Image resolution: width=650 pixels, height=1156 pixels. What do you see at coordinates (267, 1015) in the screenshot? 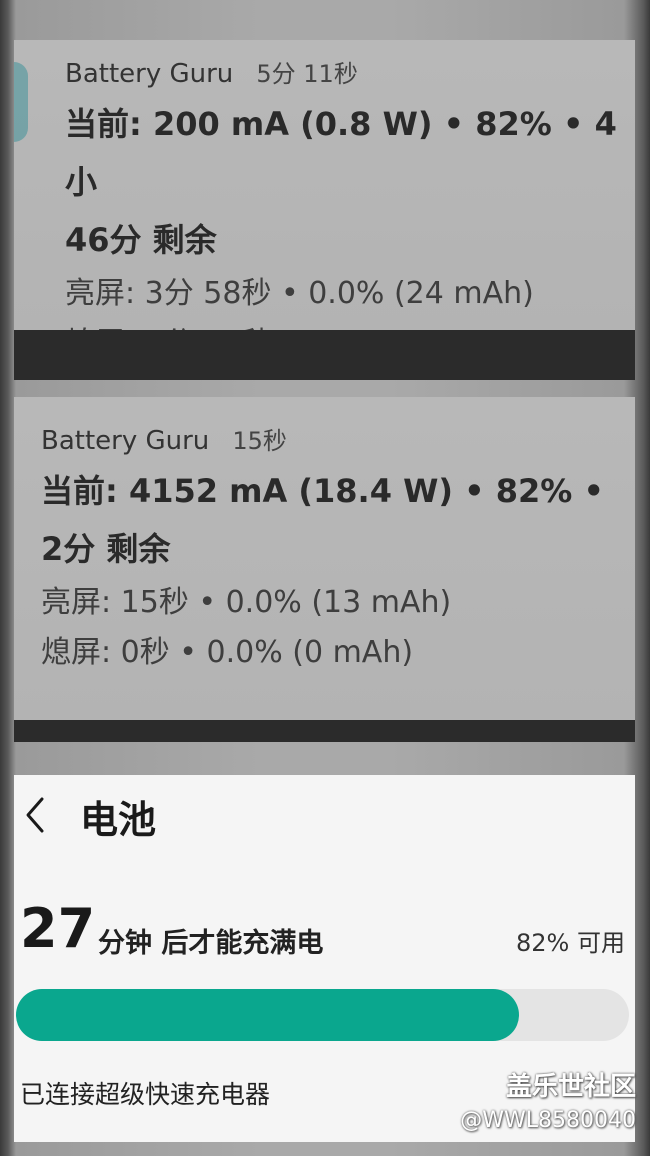
I see `battery-progress-fill` at bounding box center [267, 1015].